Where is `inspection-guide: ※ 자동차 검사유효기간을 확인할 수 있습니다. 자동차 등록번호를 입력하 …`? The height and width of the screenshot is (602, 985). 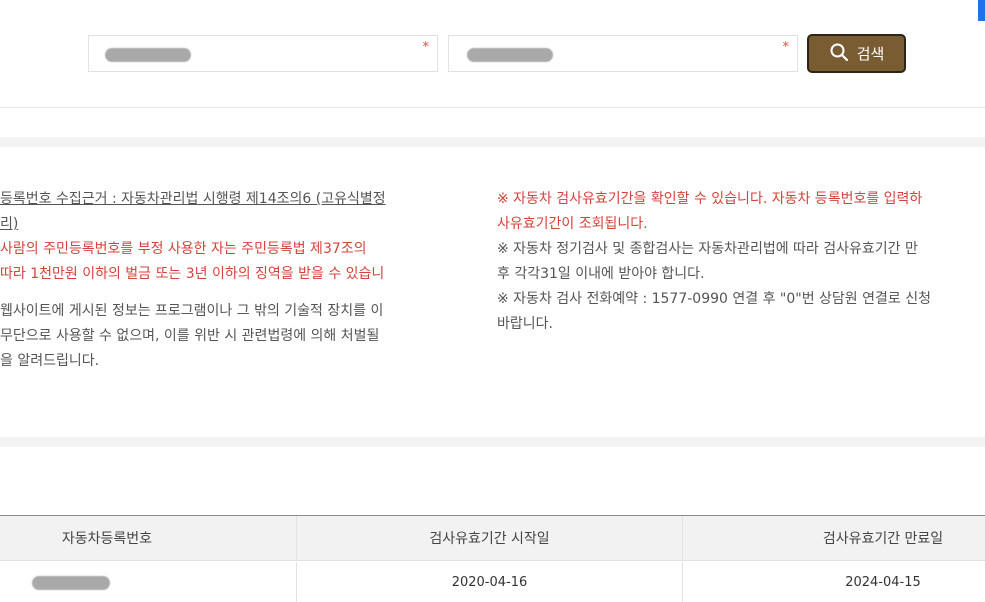
inspection-guide: ※ 자동차 검사유효기간을 확인할 수 있습니다. 자동차 등록번호를 입력하 … is located at coordinates (741, 262).